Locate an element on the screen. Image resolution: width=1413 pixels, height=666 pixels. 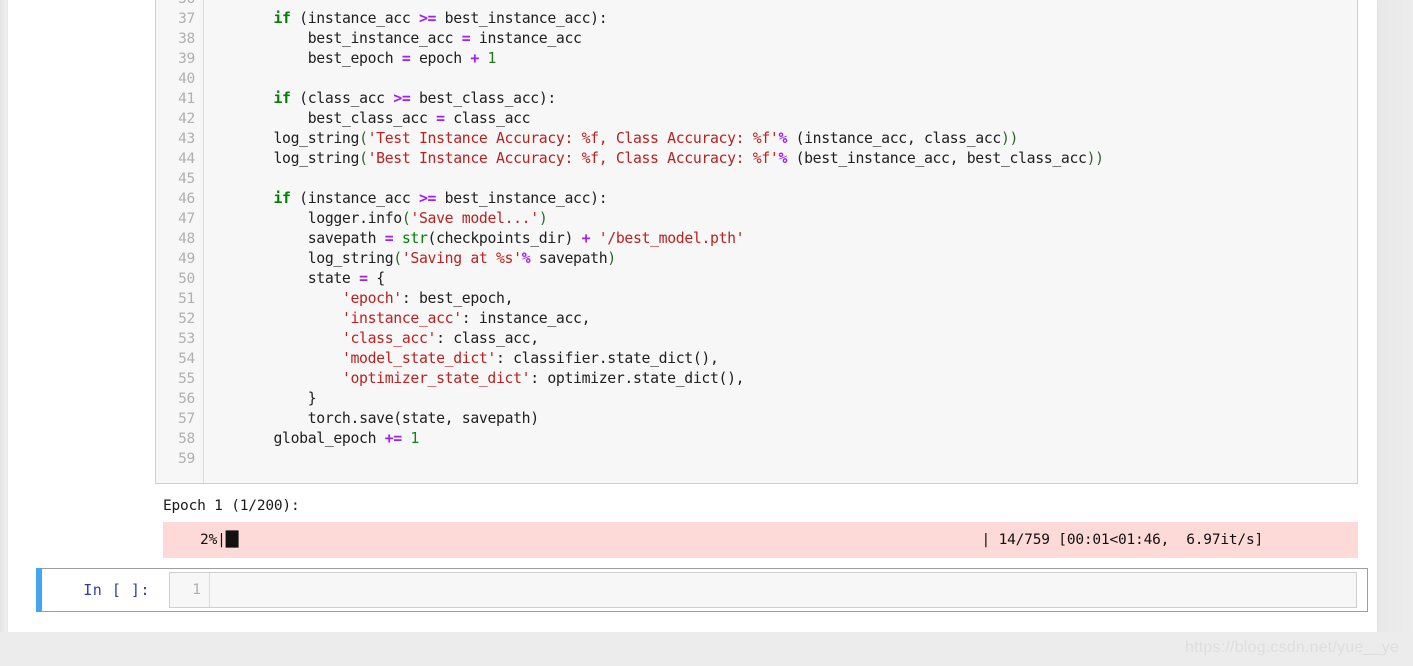
output-progress-bar: 2%|█▌ | 14/759 [00:01<01:46, 6.97it/s] is located at coordinates (760, 540).